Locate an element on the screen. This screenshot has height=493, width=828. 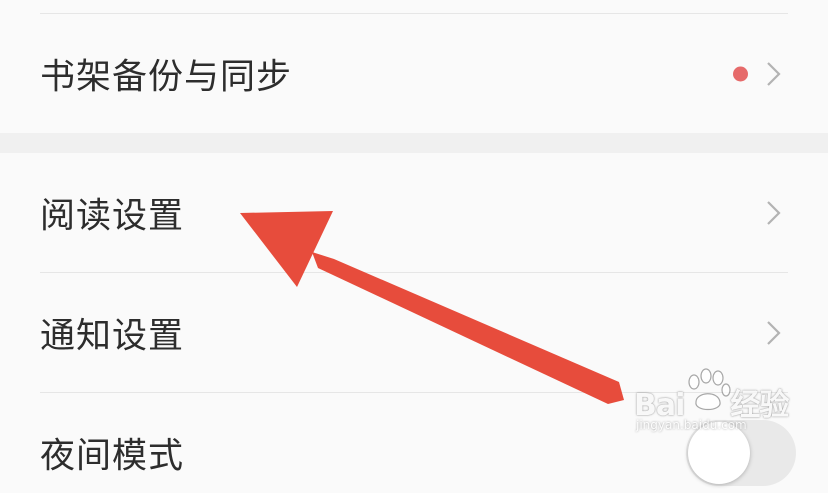
watermark-url: jingyan.baidu.com is located at coordinates (691, 425).